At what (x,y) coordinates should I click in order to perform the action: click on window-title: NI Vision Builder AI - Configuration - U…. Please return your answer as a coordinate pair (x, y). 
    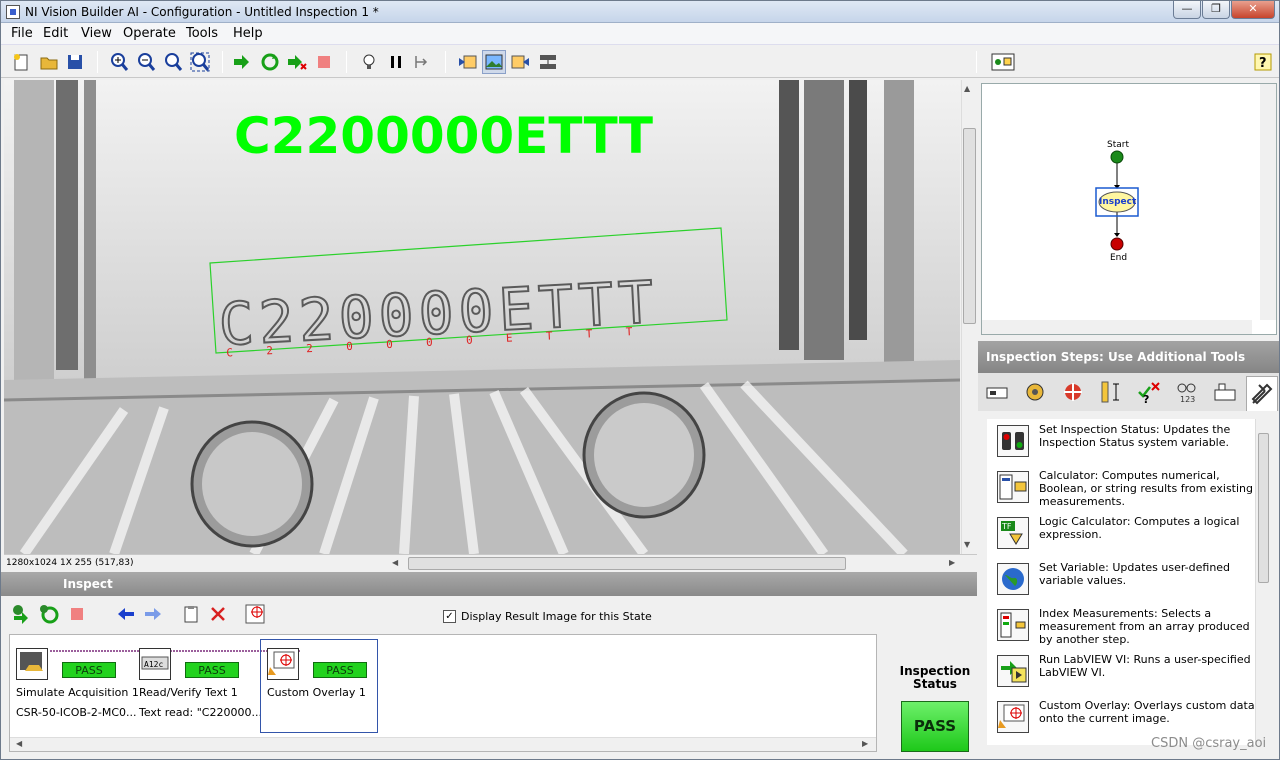
    Looking at the image, I should click on (202, 12).